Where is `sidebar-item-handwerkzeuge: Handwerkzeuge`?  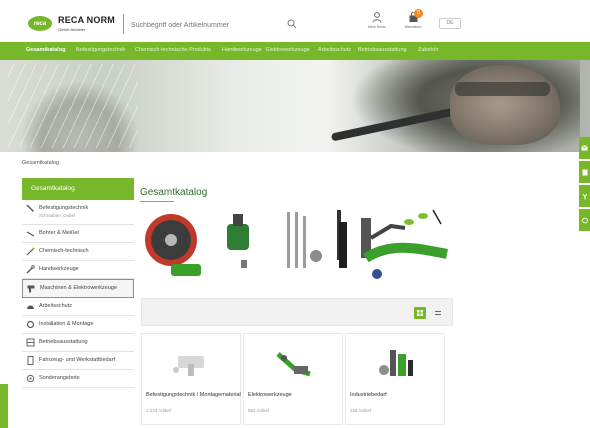 sidebar-item-handwerkzeuge: Handwerkzeuge is located at coordinates (78, 270).